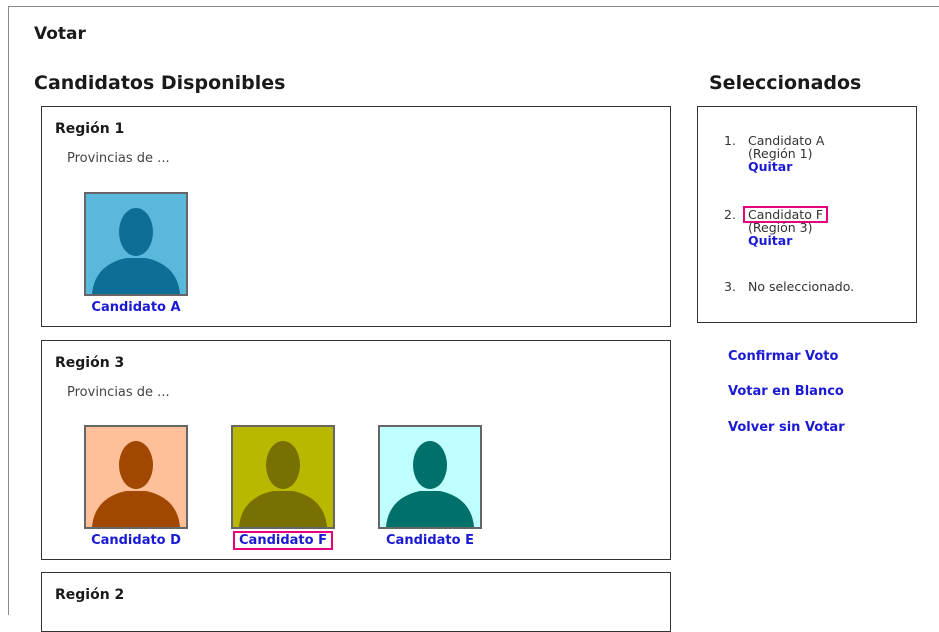  Describe the element at coordinates (283, 540) in the screenshot. I see `candidate-name-link: Candidato F` at that location.